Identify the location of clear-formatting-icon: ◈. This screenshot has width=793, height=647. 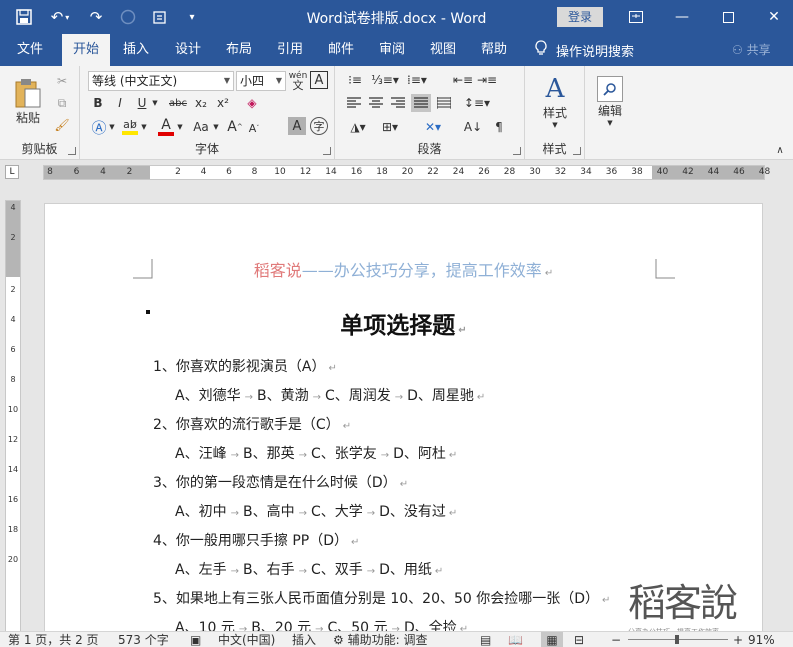
(252, 103).